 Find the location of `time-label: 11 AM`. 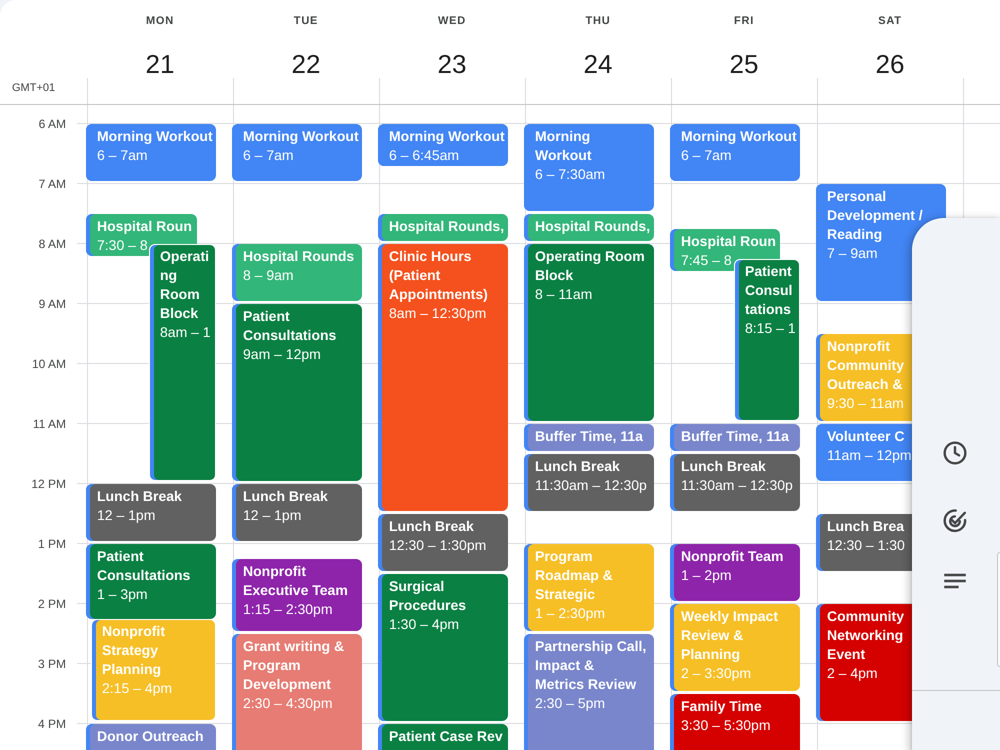

time-label: 11 AM is located at coordinates (49, 424).